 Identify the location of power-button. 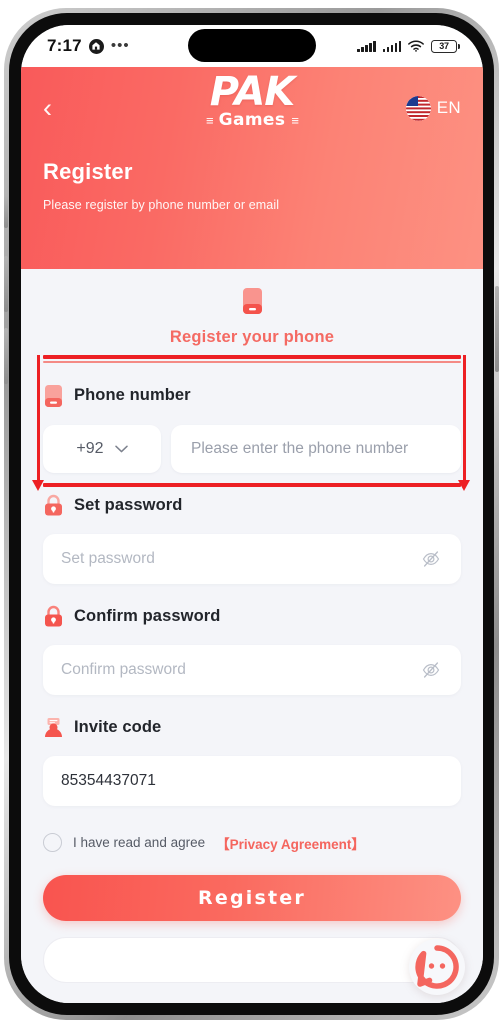
(497, 329).